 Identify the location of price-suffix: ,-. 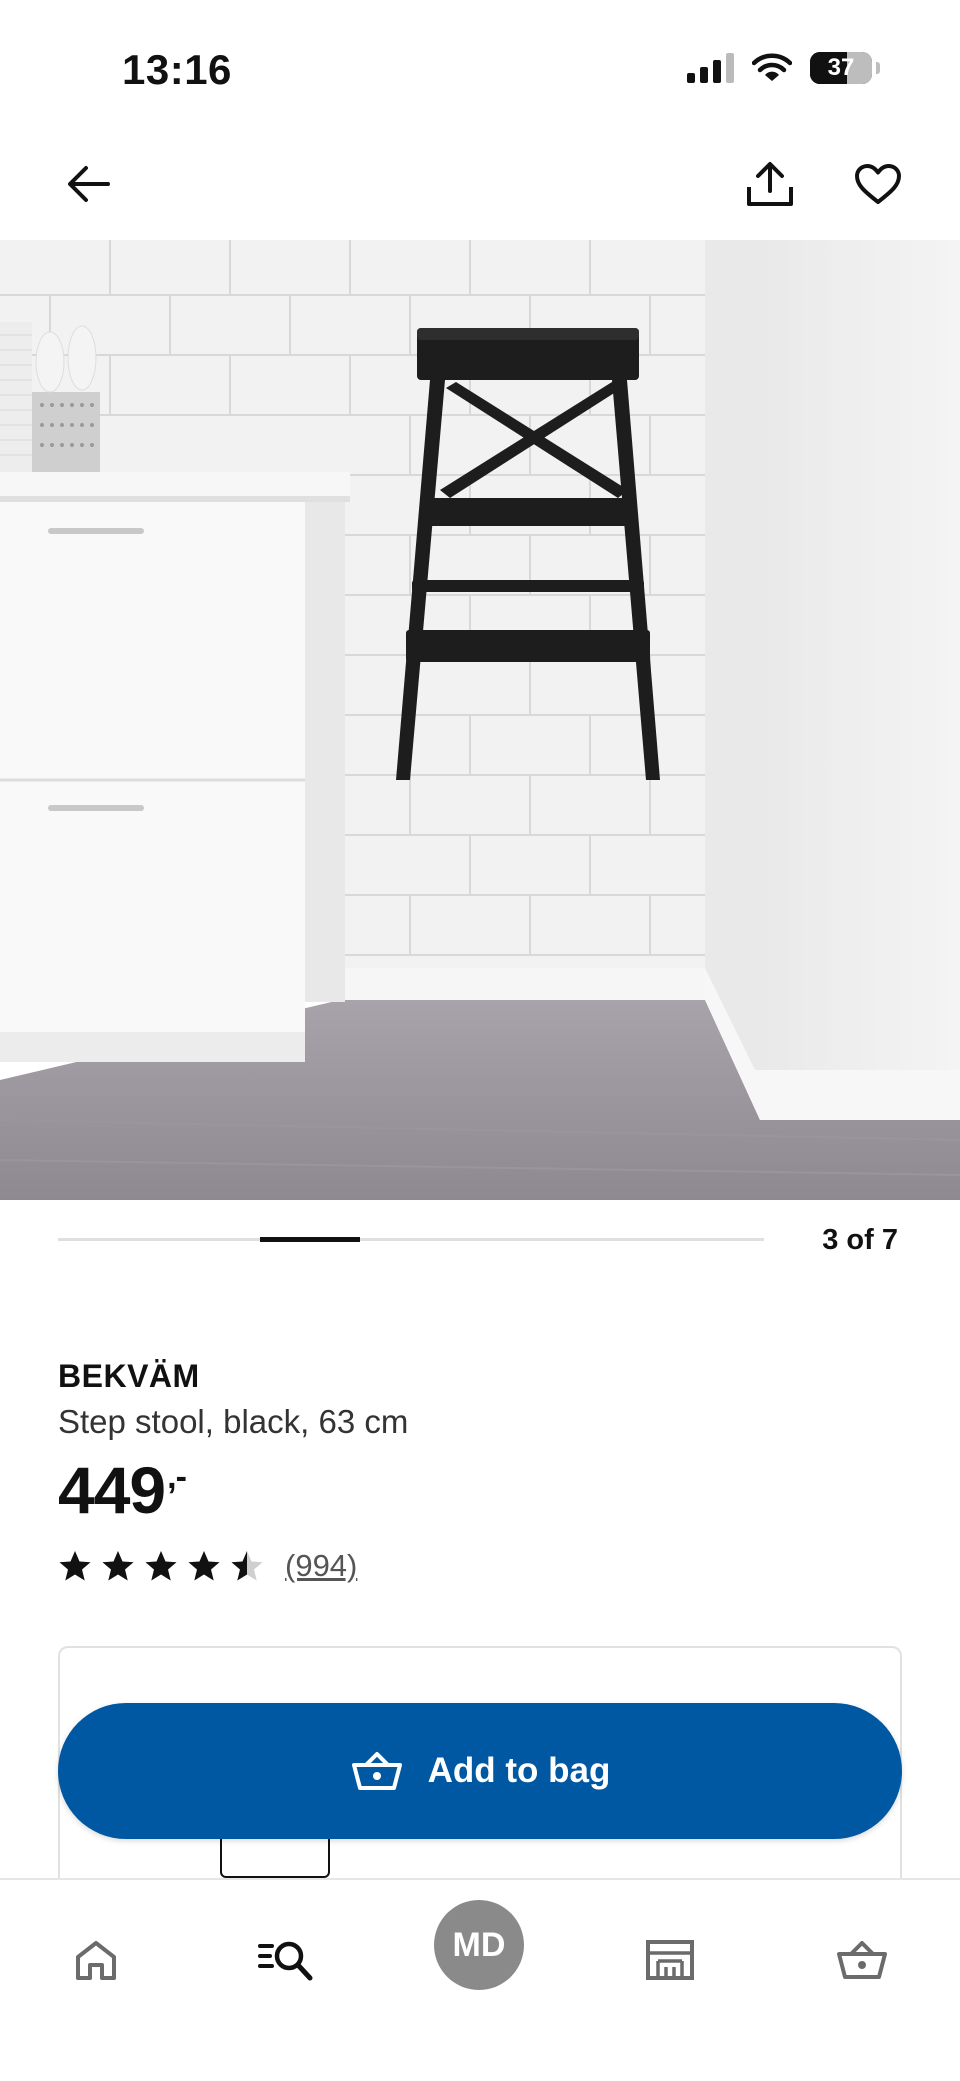
(177, 1477).